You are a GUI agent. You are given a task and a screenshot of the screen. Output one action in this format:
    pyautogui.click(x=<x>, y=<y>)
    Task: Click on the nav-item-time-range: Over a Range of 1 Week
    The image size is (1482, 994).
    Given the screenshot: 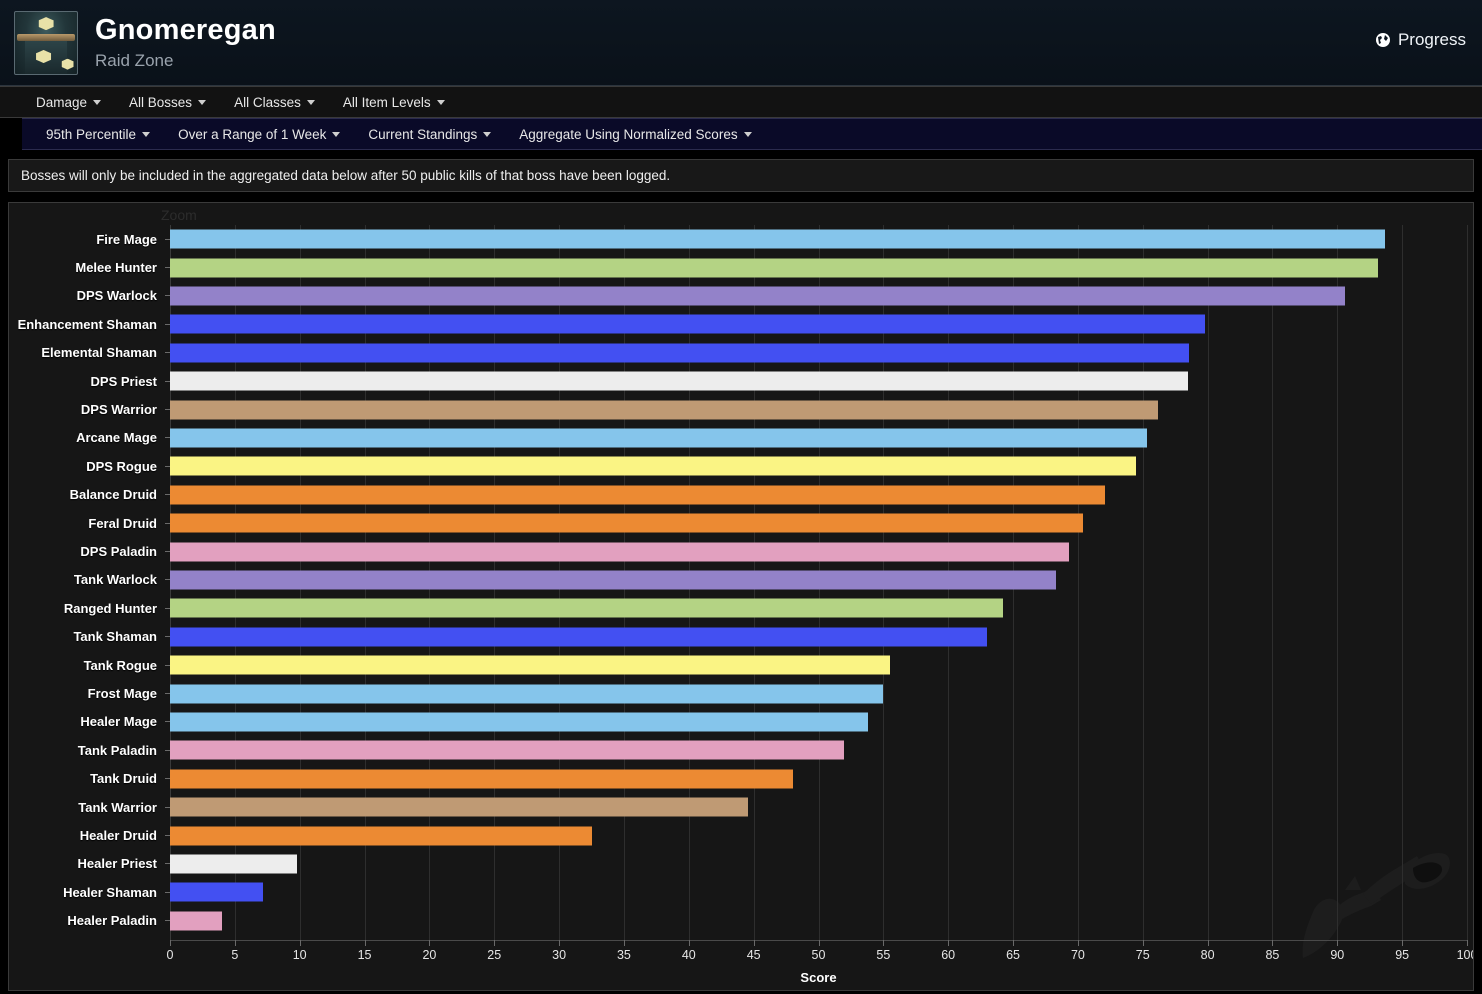 What is the action you would take?
    pyautogui.click(x=259, y=134)
    